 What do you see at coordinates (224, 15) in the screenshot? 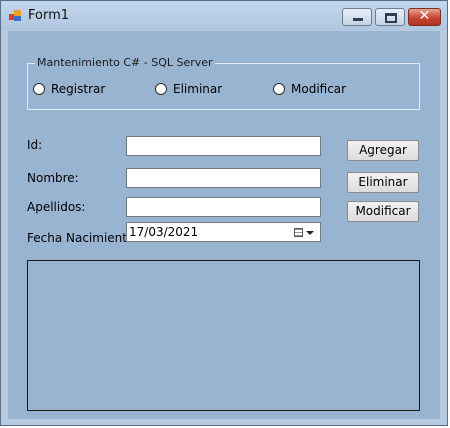
I see `title-bar: Form1 ✕` at bounding box center [224, 15].